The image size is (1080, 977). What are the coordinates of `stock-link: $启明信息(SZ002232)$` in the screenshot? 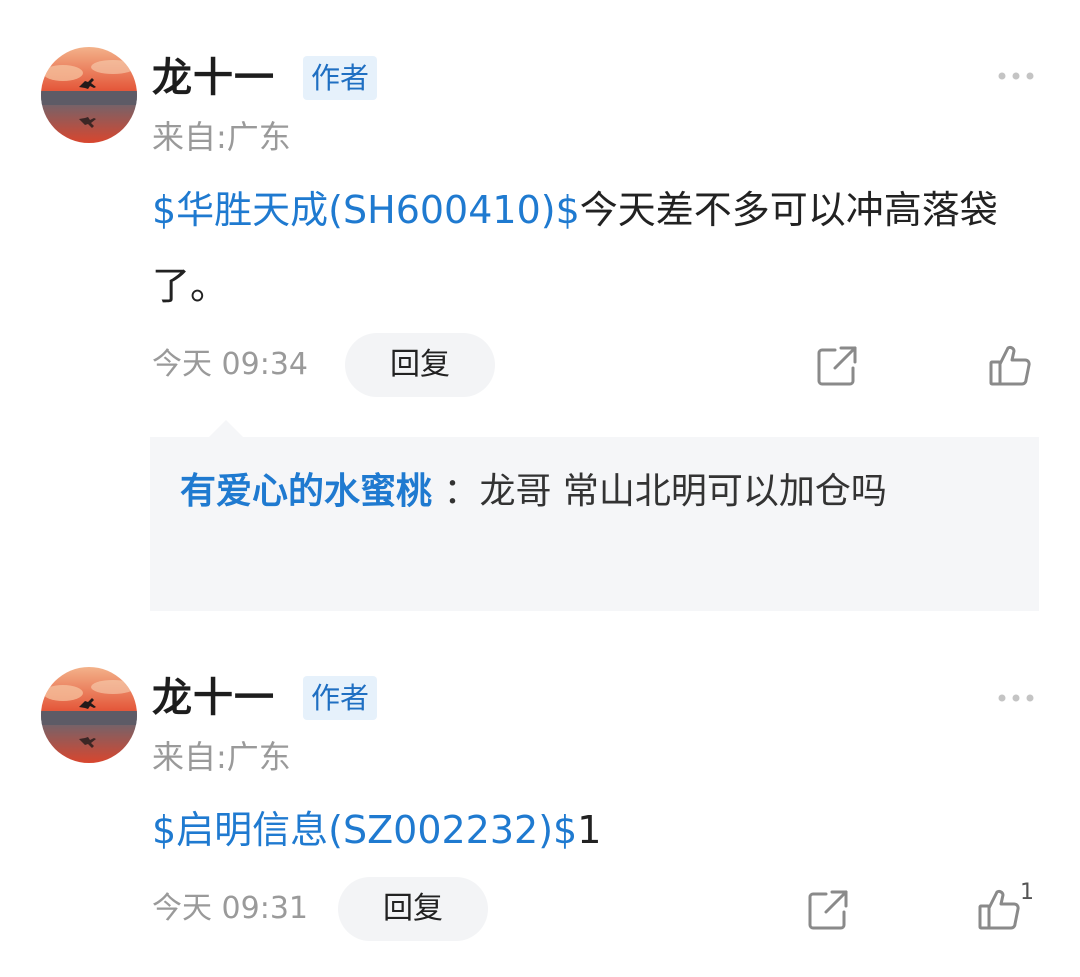 It's located at (364, 830).